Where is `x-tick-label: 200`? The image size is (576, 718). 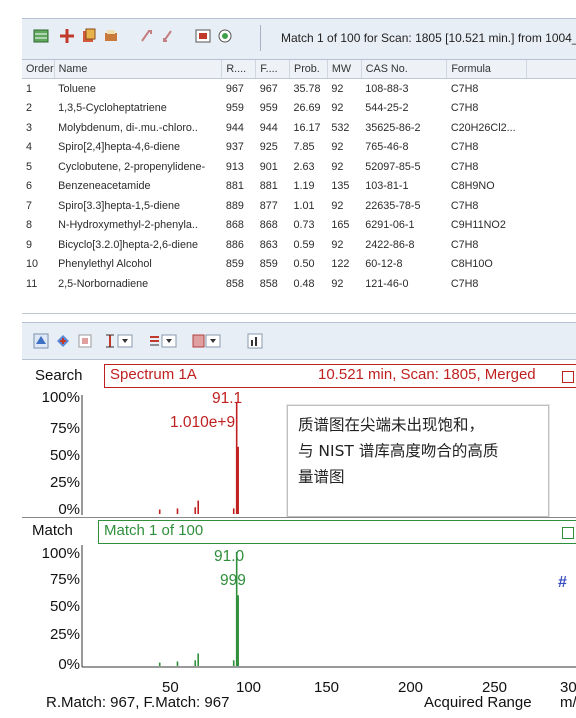
x-tick-label: 200 is located at coordinates (411, 687).